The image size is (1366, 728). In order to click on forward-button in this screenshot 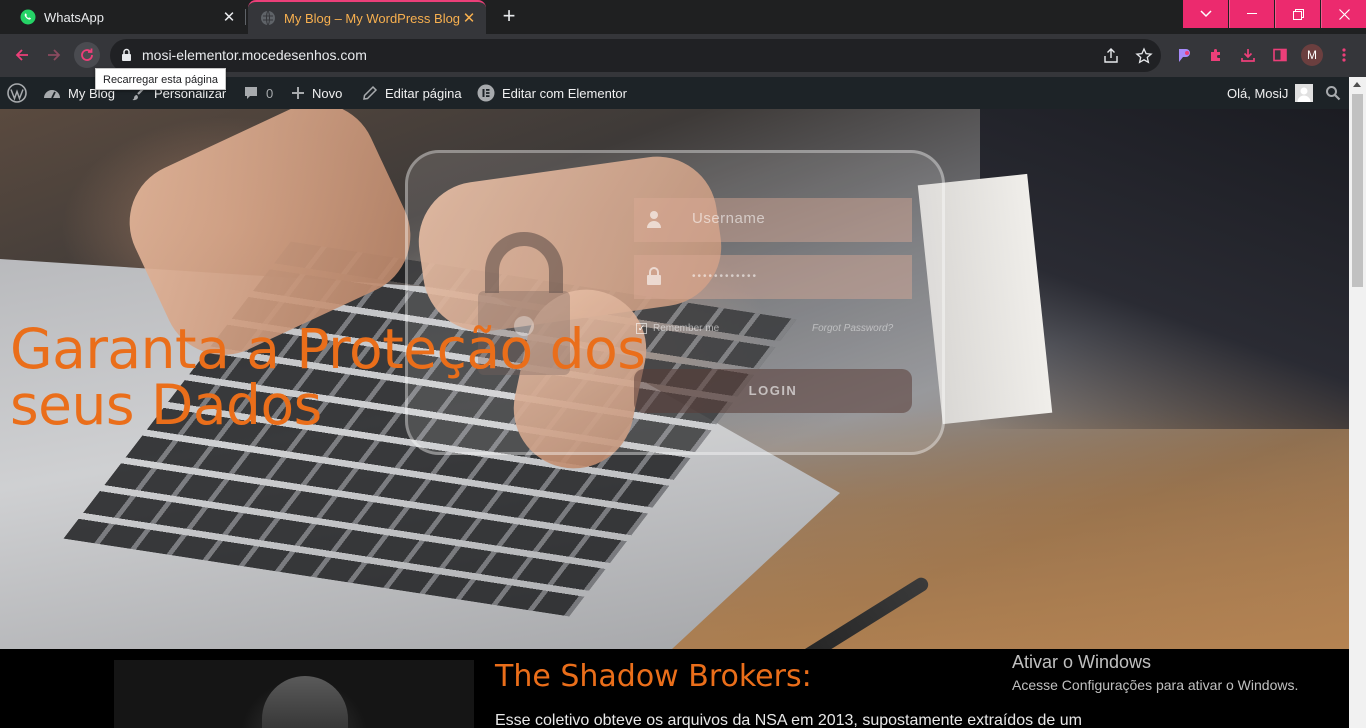, I will do `click(54, 55)`.